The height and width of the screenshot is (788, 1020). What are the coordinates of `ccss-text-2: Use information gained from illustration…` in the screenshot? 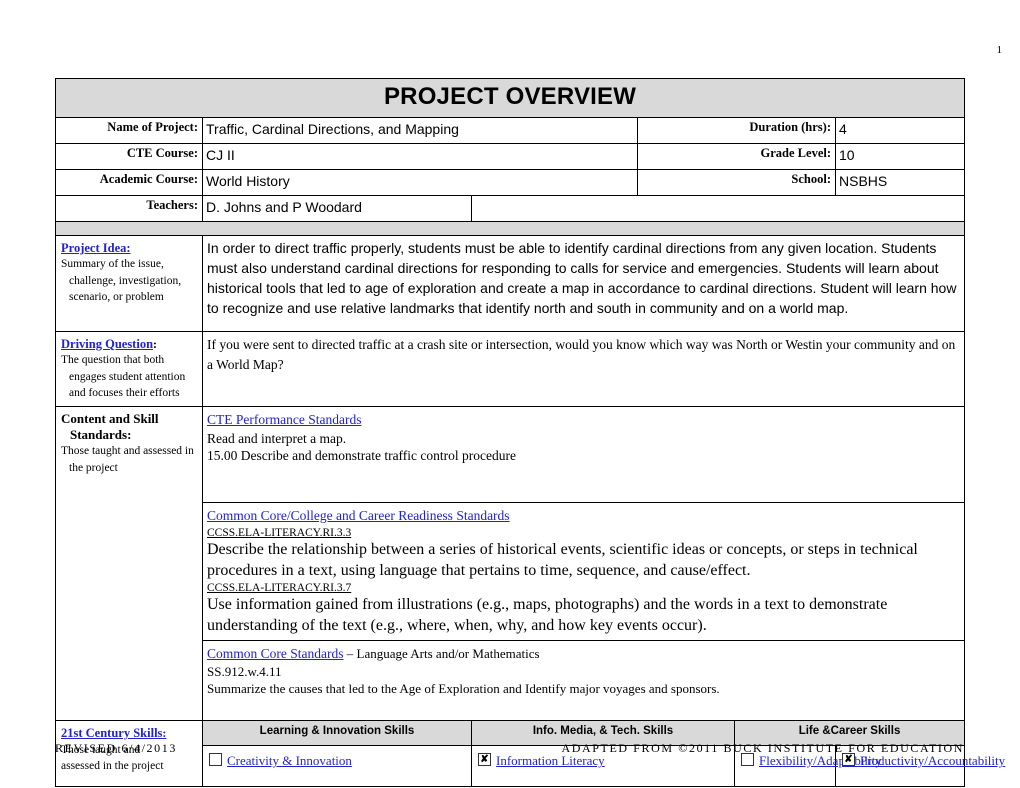 It's located at (547, 615).